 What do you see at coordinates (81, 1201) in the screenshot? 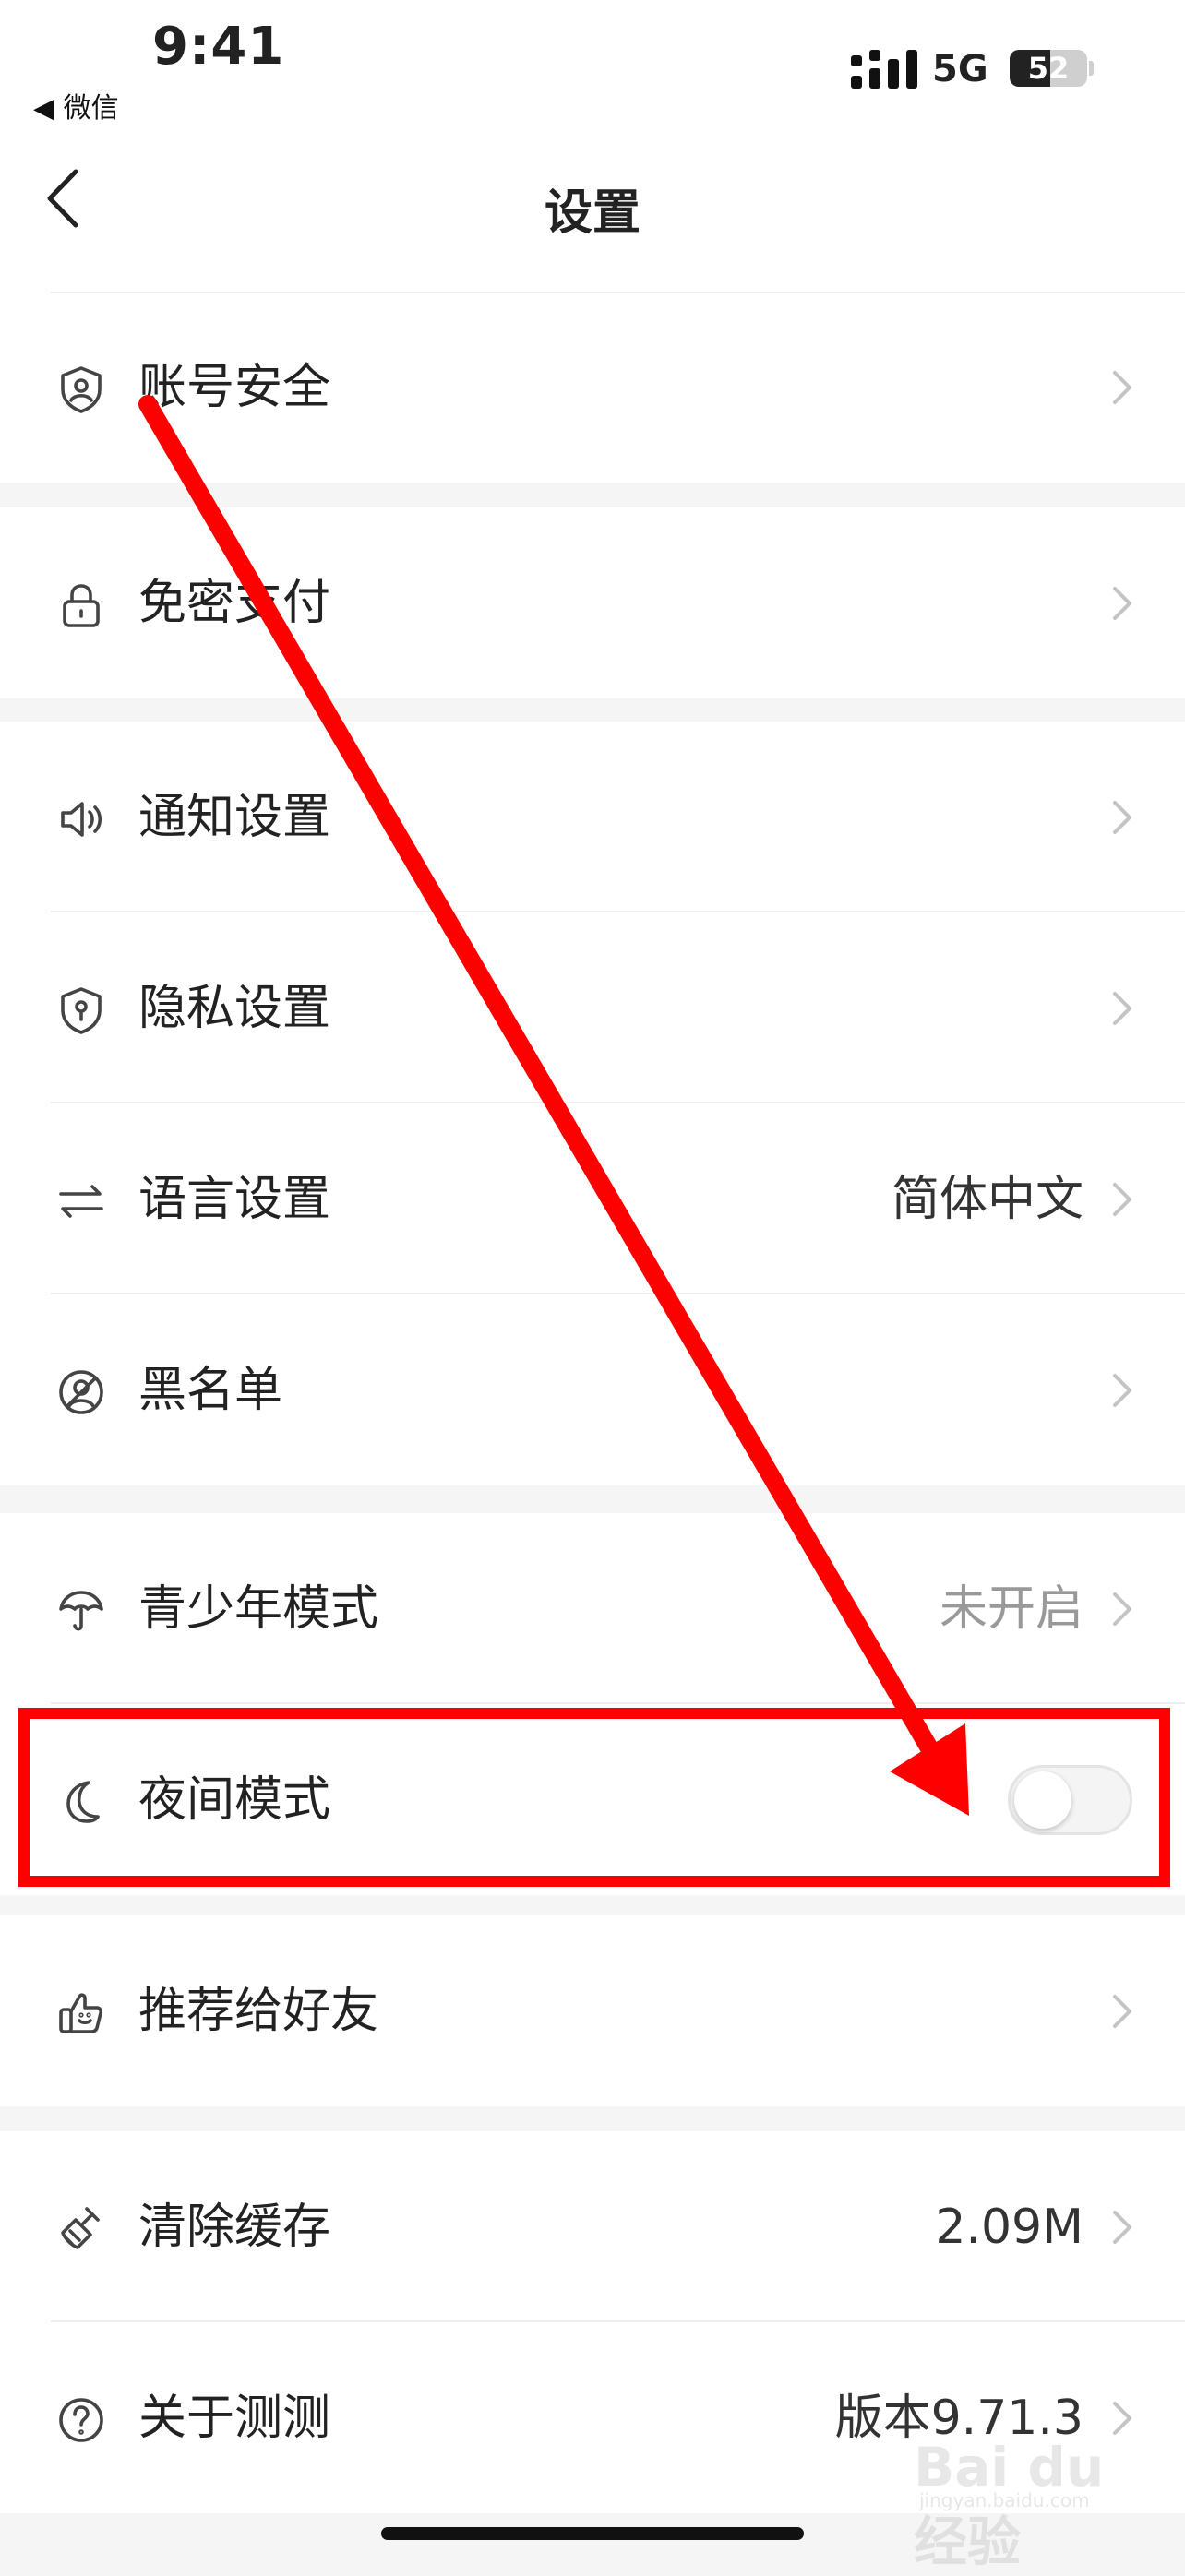
I see `swap-arrows-icon` at bounding box center [81, 1201].